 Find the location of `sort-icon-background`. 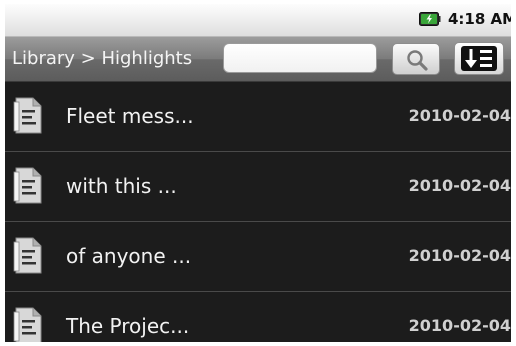

sort-icon-background is located at coordinates (479, 58).